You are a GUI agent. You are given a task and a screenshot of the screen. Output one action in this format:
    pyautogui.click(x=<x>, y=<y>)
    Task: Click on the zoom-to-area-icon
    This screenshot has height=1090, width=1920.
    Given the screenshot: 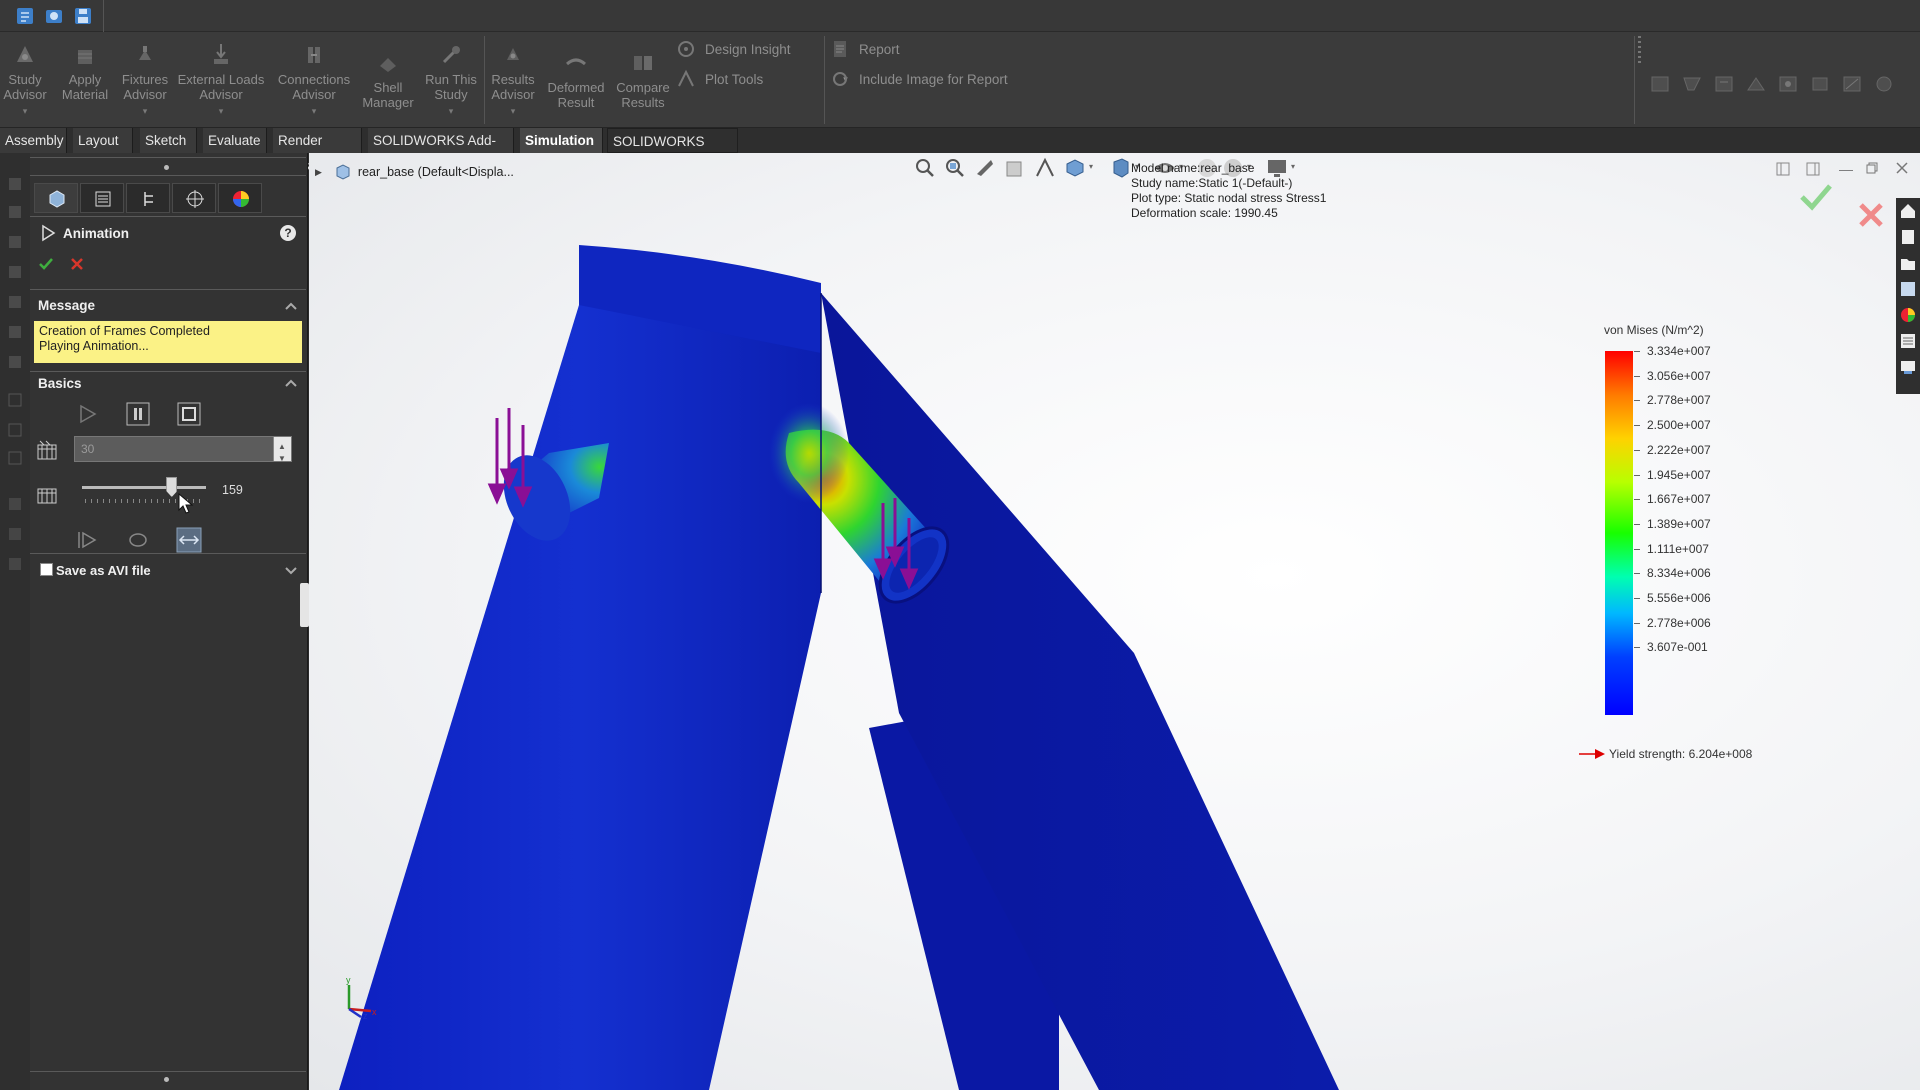 What is the action you would take?
    pyautogui.click(x=955, y=168)
    